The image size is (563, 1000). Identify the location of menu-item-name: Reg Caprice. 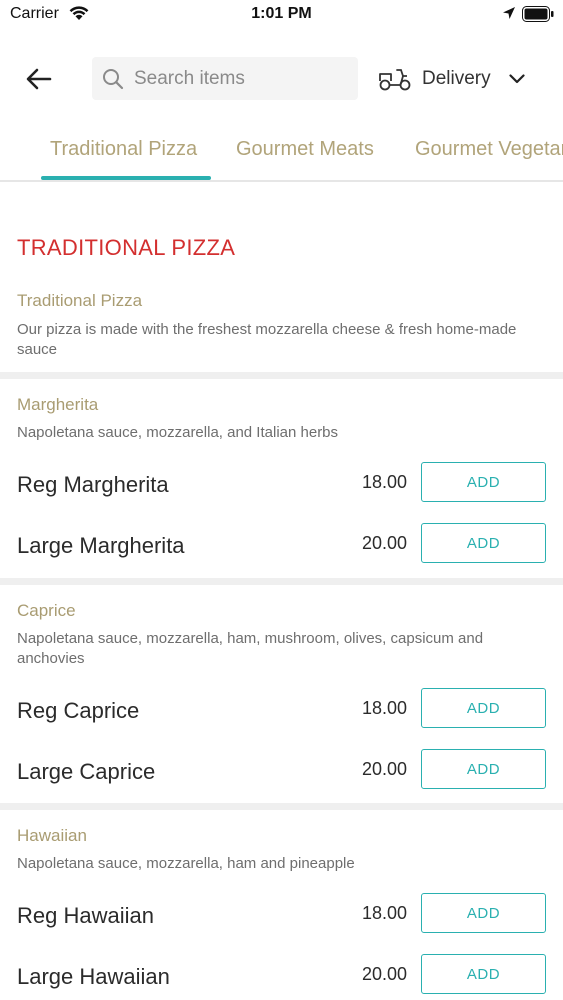
(78, 710).